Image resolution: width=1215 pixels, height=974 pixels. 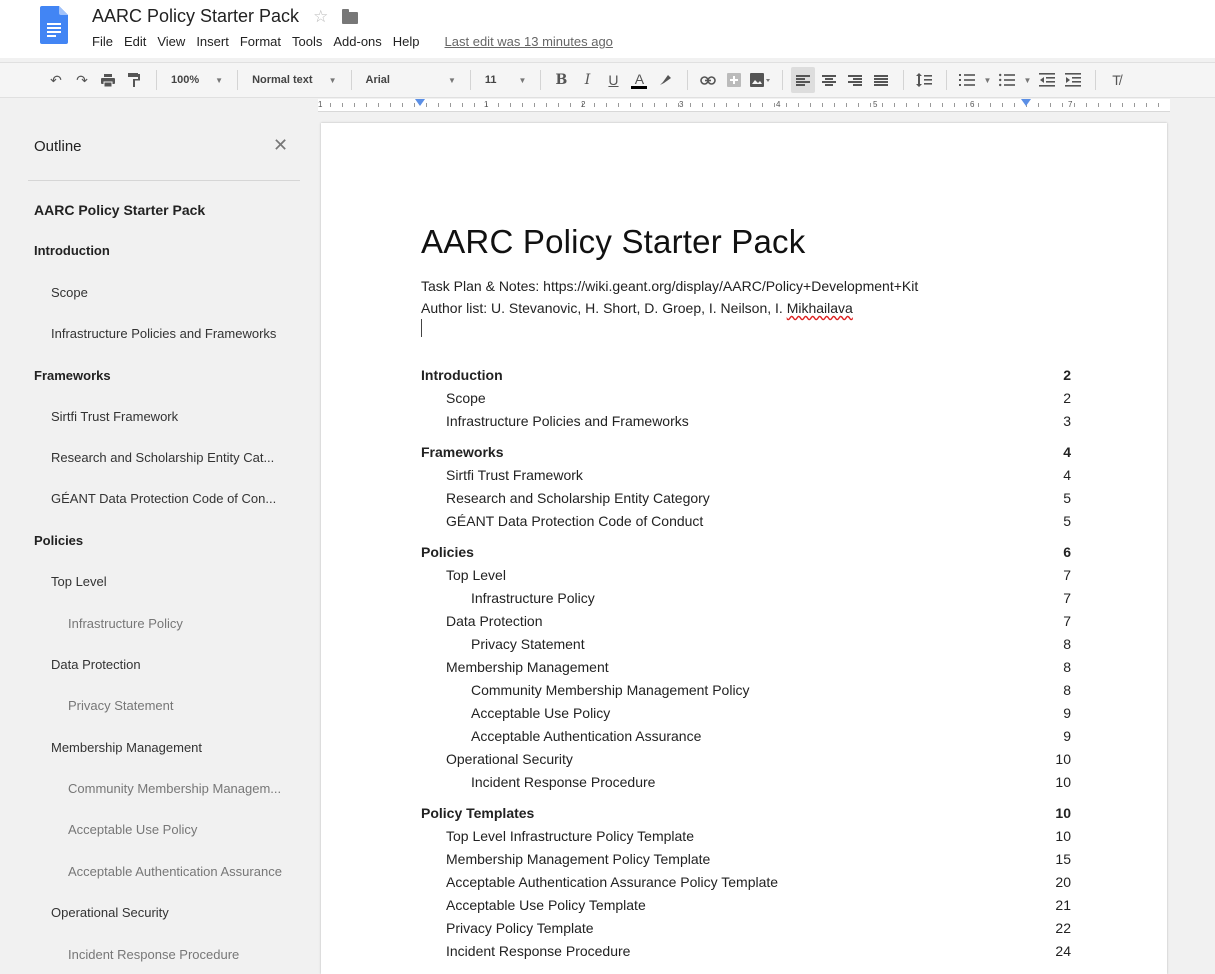 What do you see at coordinates (538, 951) in the screenshot?
I see `toc-entry-text: Incident Response Procedure` at bounding box center [538, 951].